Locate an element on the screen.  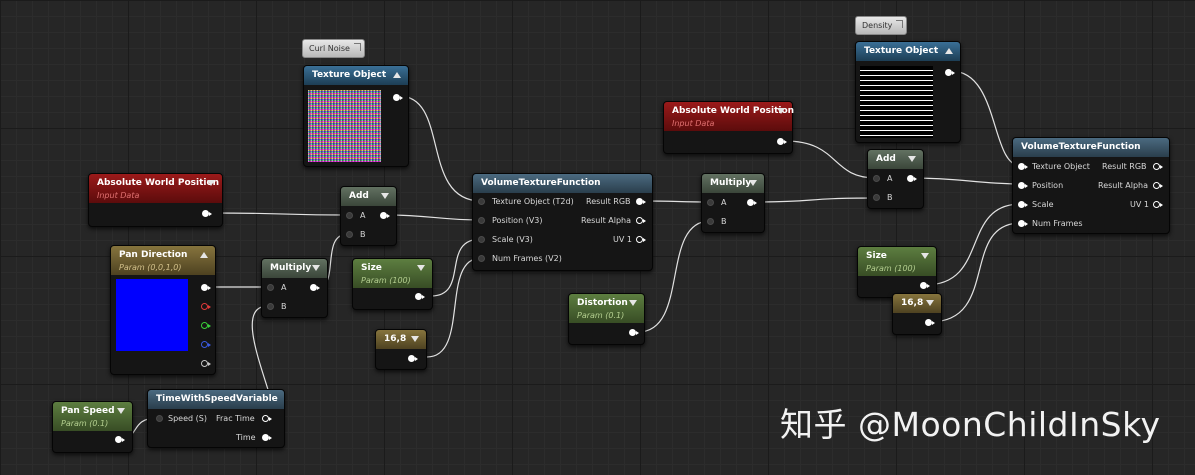
output-pin-frac-time is located at coordinates (267, 418).